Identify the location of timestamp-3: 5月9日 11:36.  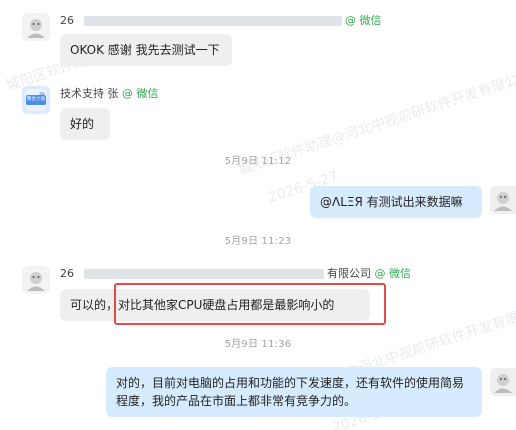
(258, 344).